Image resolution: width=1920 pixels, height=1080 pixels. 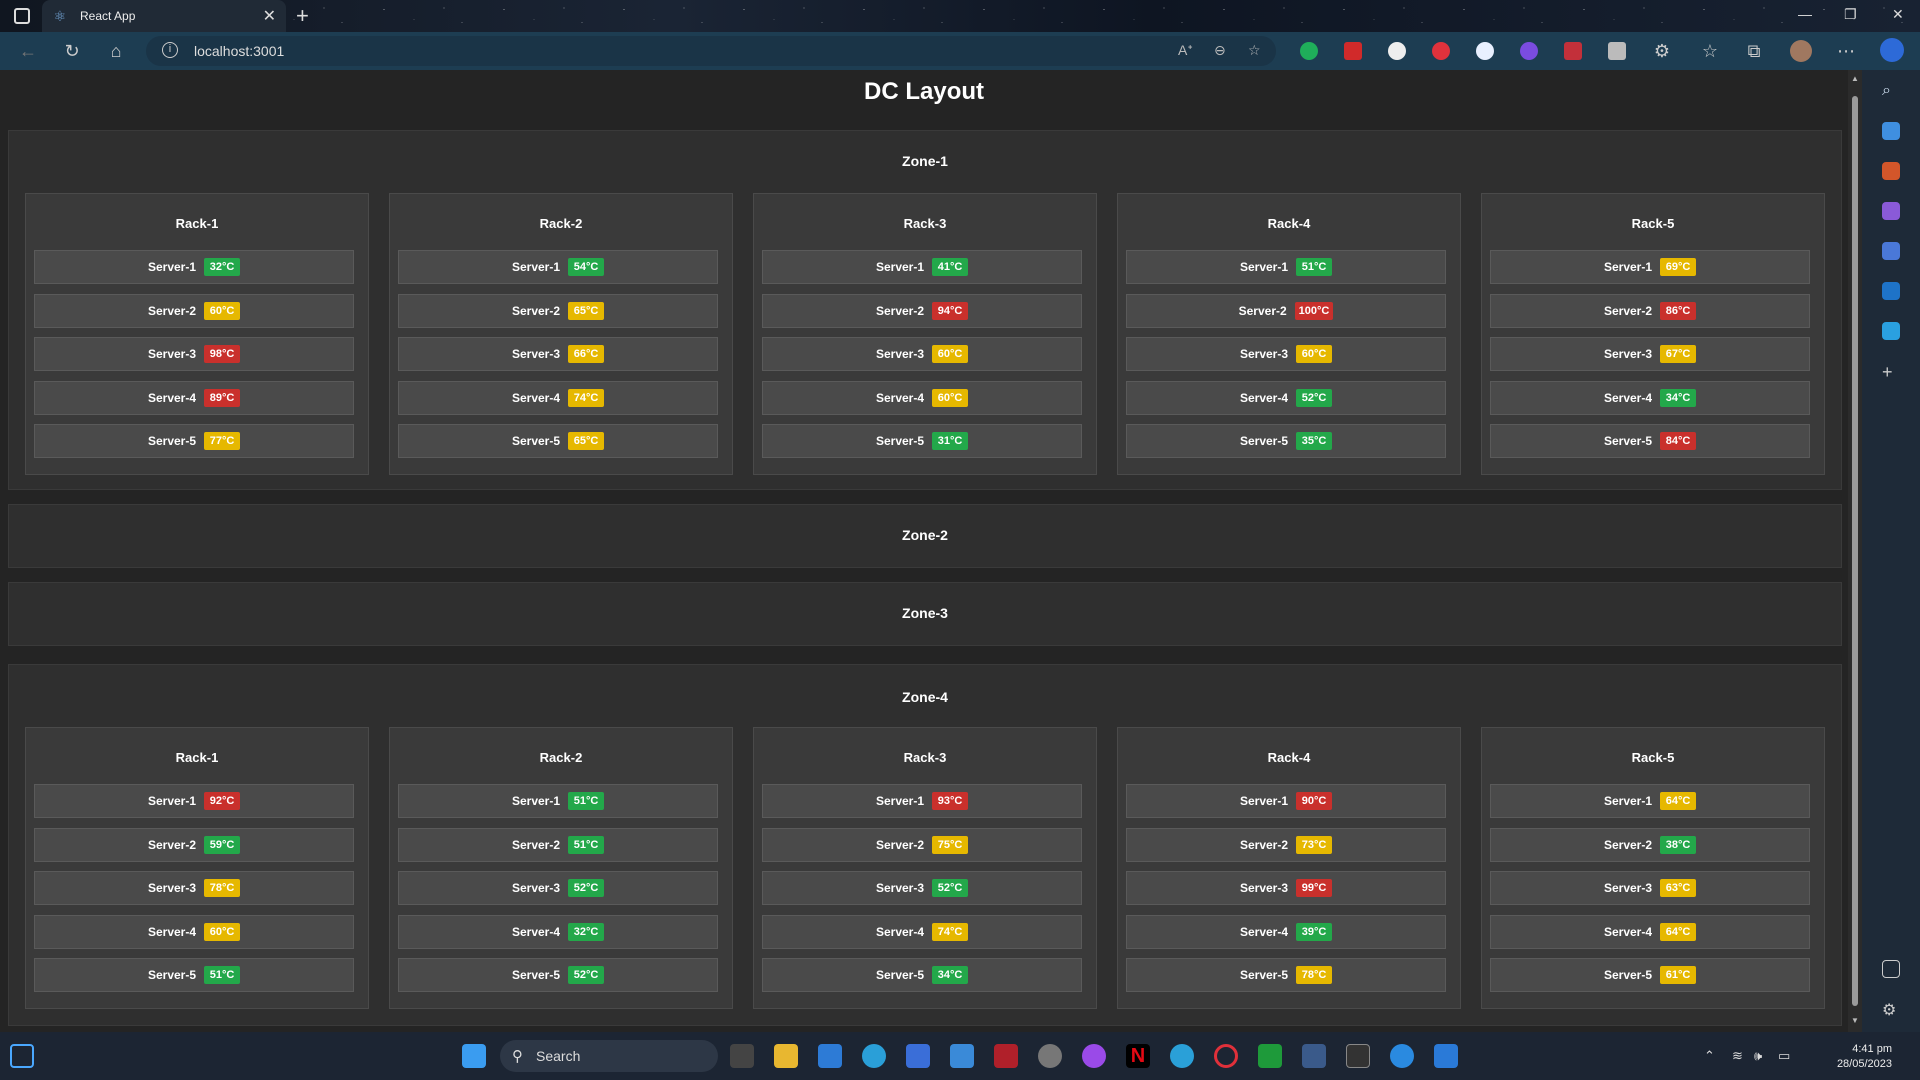 What do you see at coordinates (1286, 801) in the screenshot?
I see `server-row: Server-1 90°C` at bounding box center [1286, 801].